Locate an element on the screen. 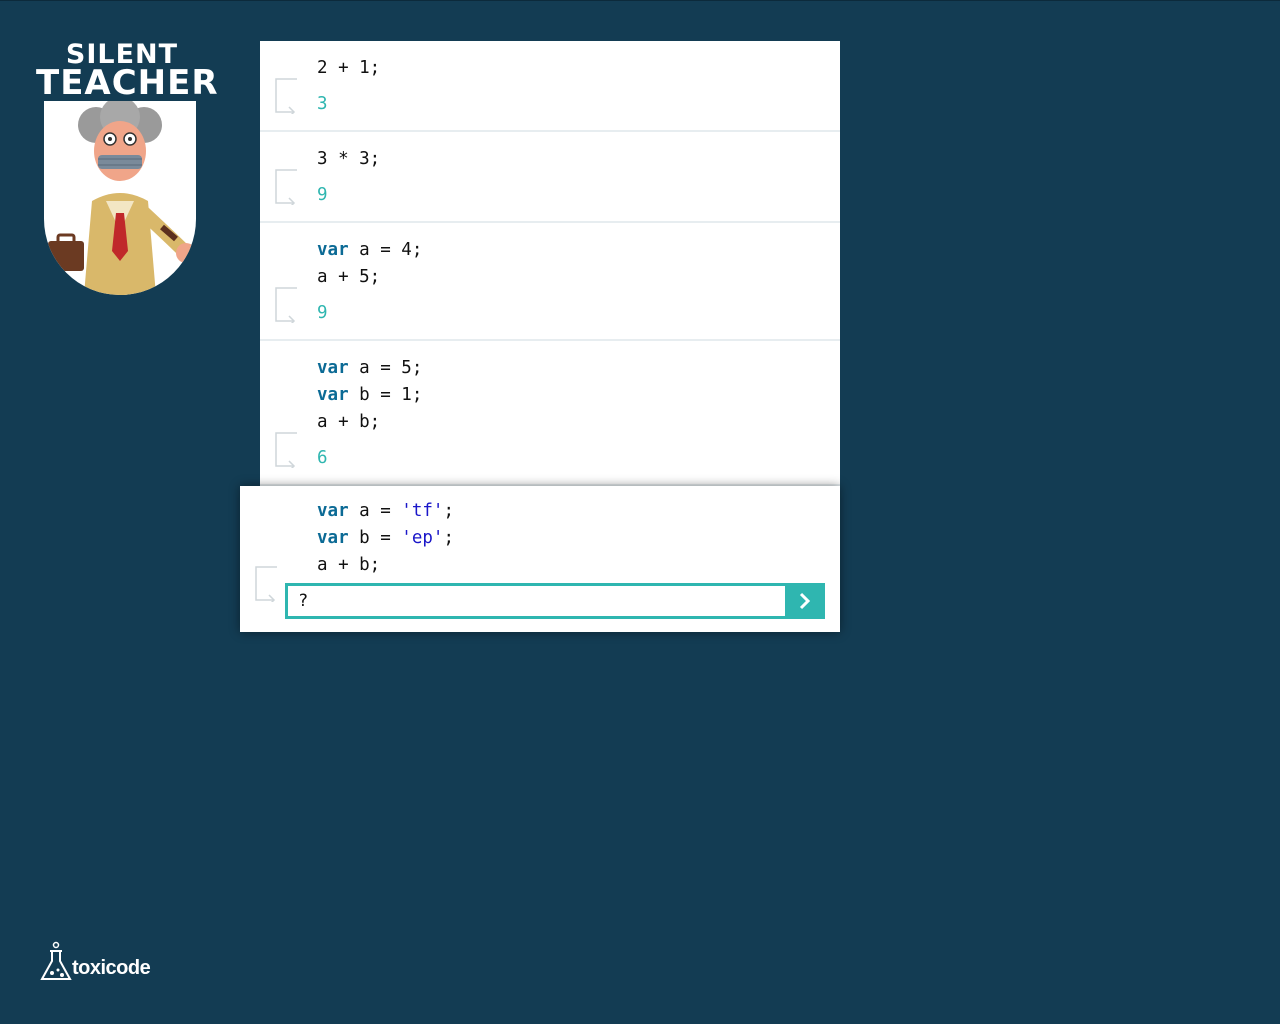  code-line: var a = 4; is located at coordinates (370, 250).